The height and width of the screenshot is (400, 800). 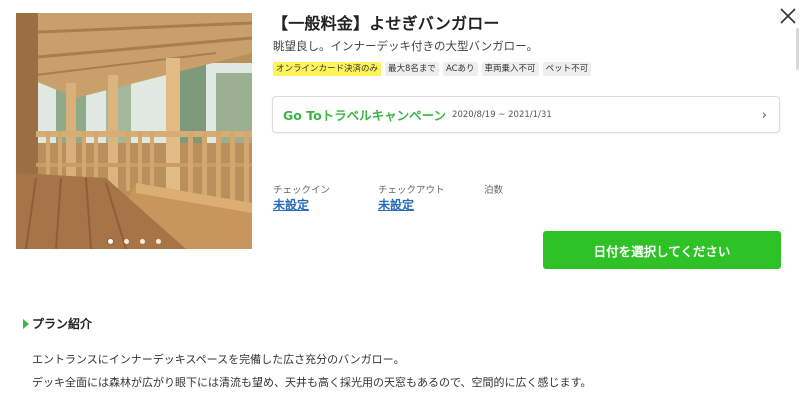 I want to click on gallery-pager, so click(x=134, y=241).